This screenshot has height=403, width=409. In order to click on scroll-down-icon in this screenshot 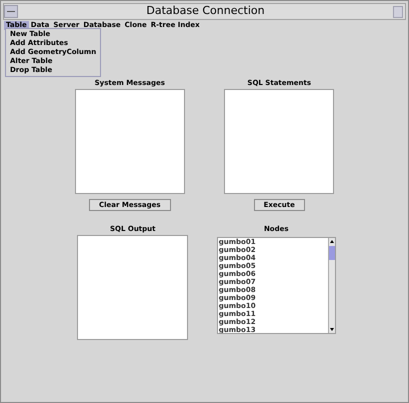, I will do `click(332, 329)`.